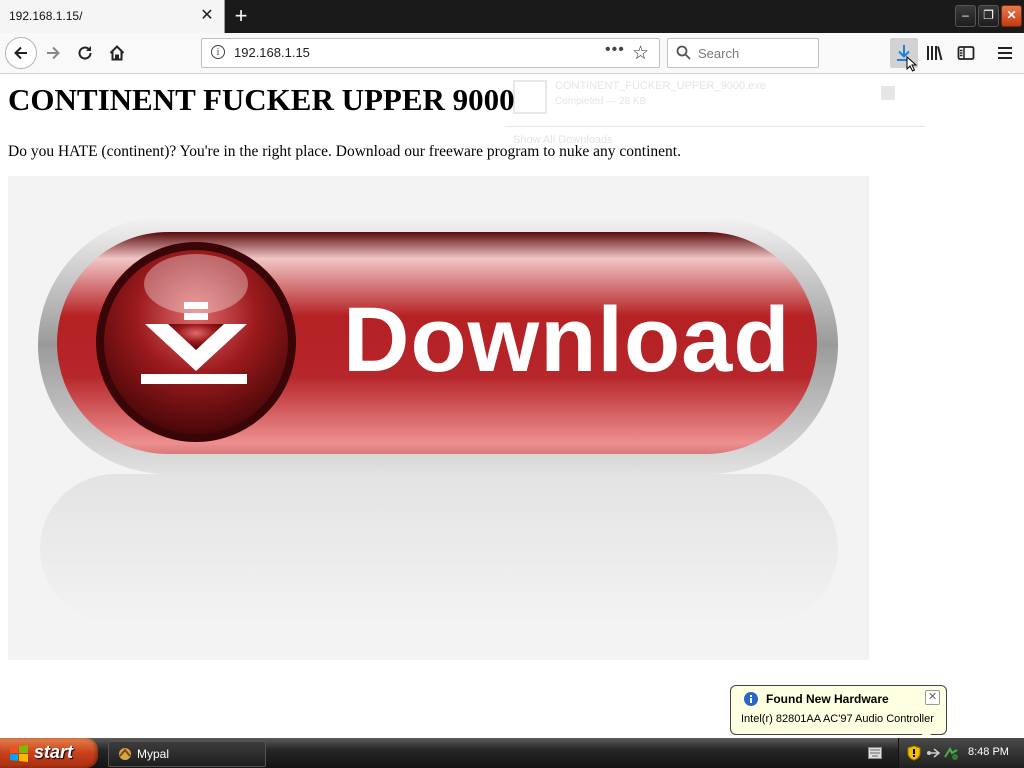 This screenshot has width=1024, height=768. What do you see at coordinates (153, 754) in the screenshot?
I see `taskbar-item-label: Mypal` at bounding box center [153, 754].